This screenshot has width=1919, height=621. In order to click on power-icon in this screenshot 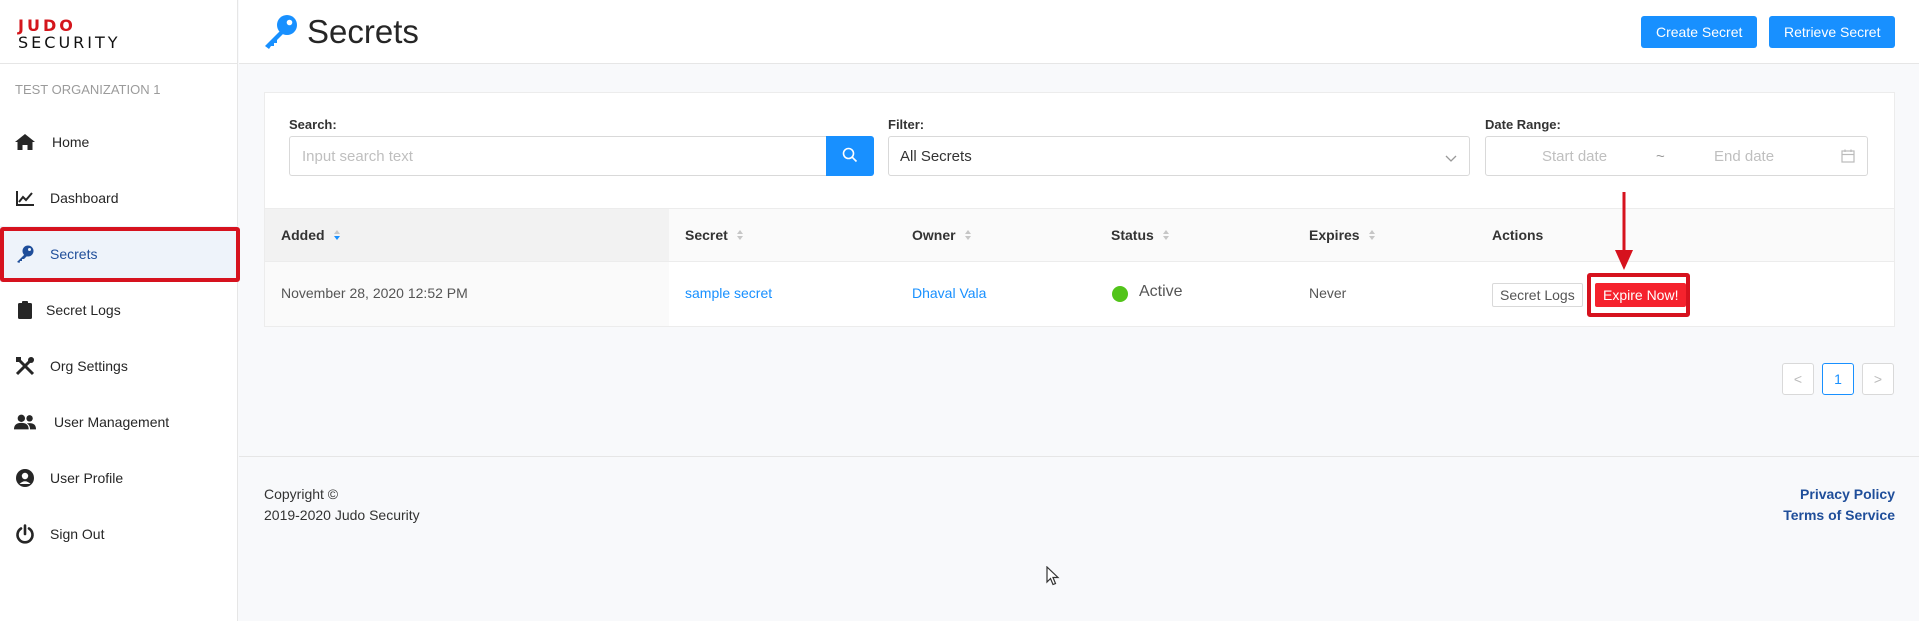, I will do `click(25, 534)`.